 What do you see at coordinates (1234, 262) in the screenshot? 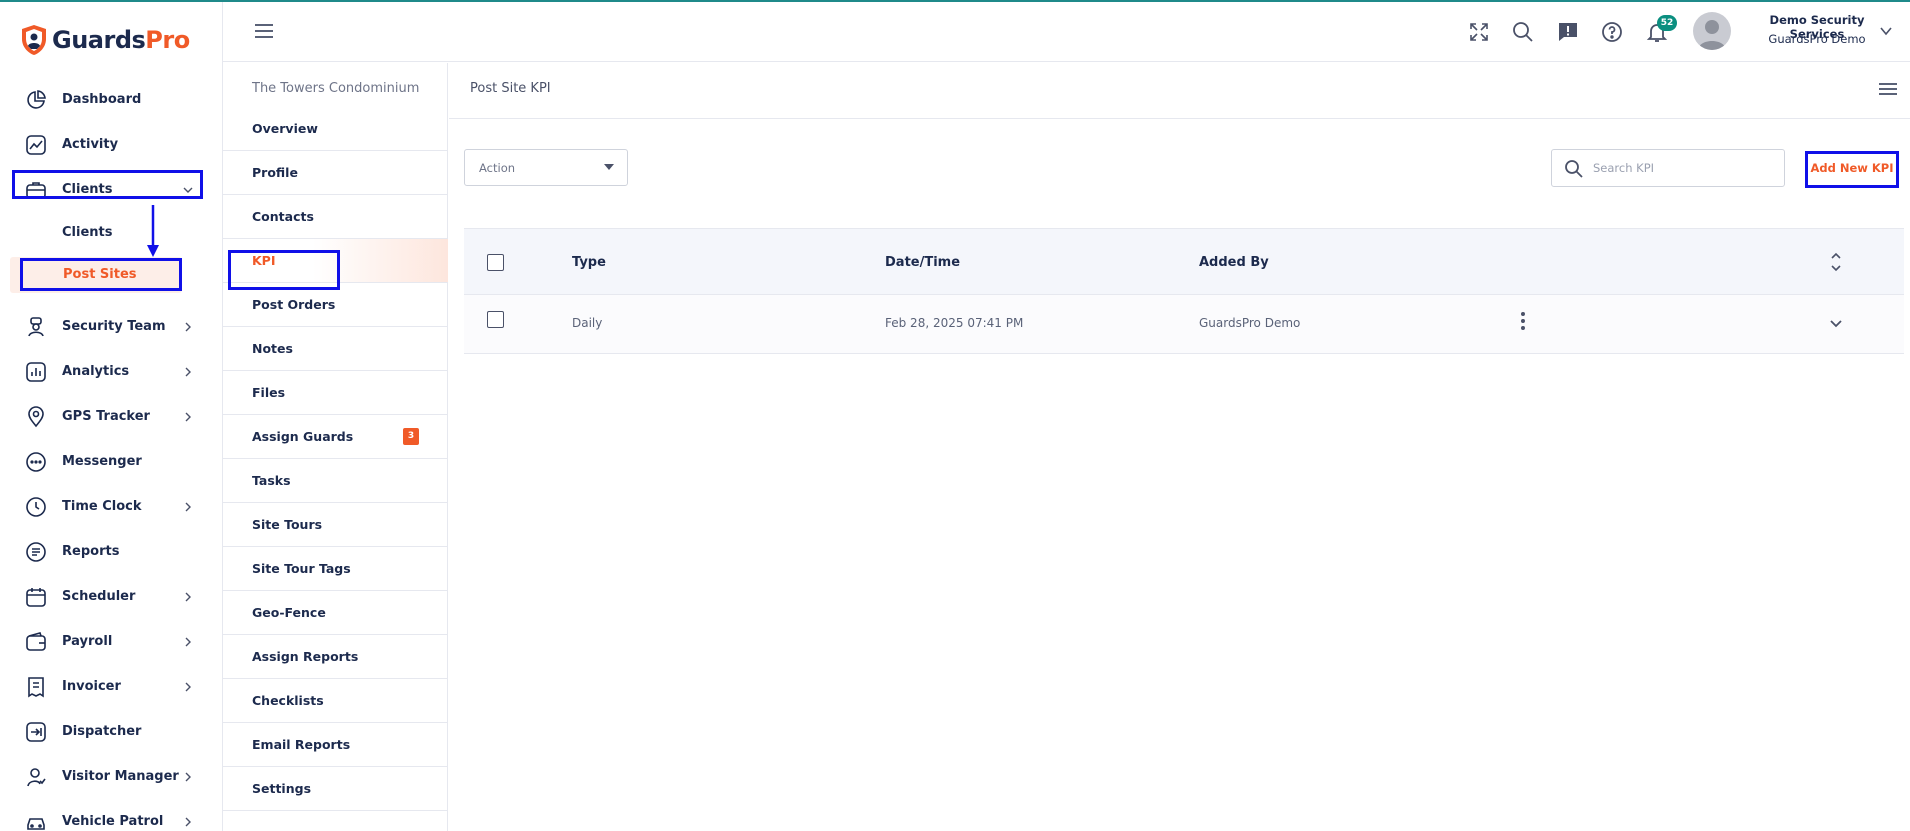
I see `column-header-added-by: Added By` at bounding box center [1234, 262].